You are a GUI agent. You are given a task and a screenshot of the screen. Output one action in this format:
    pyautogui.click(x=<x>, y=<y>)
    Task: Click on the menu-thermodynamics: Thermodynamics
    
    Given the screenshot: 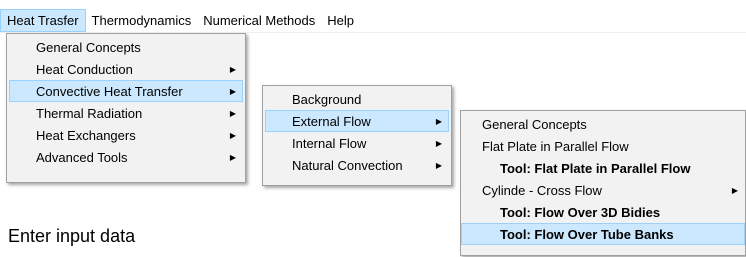 What is the action you would take?
    pyautogui.click(x=142, y=20)
    